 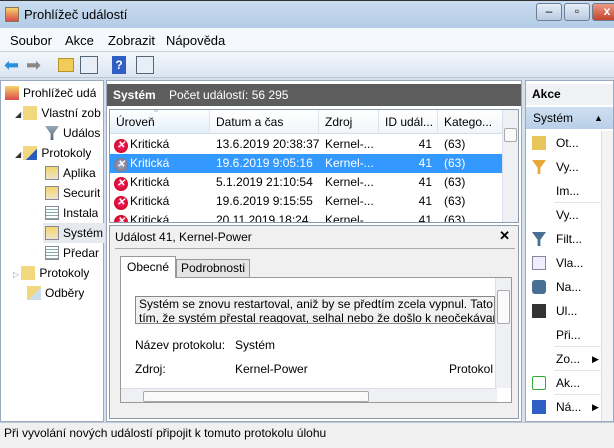 I want to click on list-scrollbar, so click(x=510, y=166).